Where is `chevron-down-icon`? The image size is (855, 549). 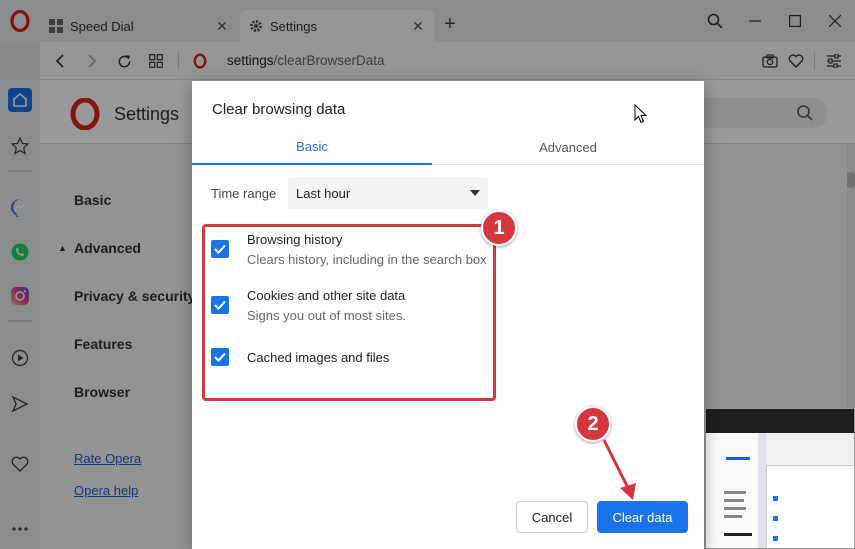 chevron-down-icon is located at coordinates (475, 193).